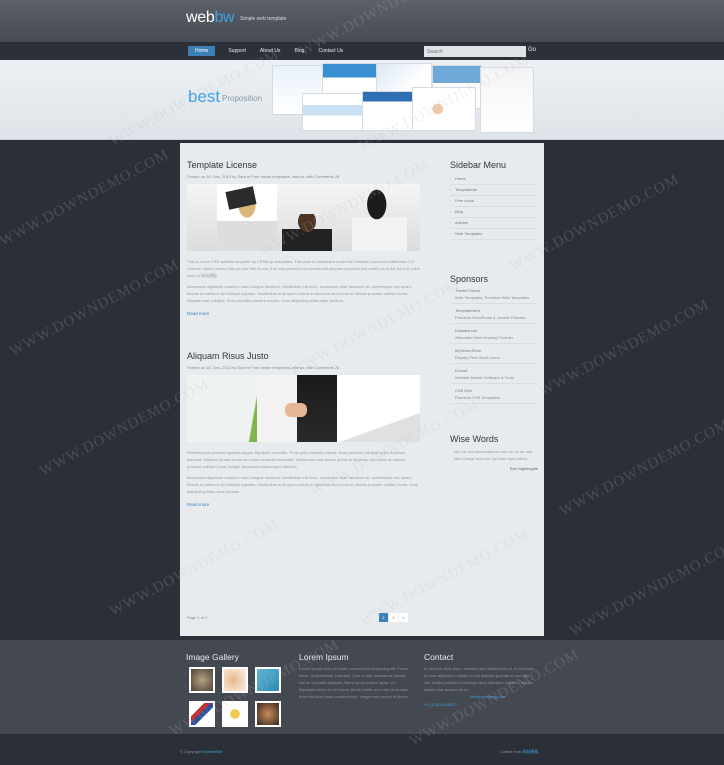 The height and width of the screenshot is (765, 724). I want to click on nav-home: Home, so click(202, 51).